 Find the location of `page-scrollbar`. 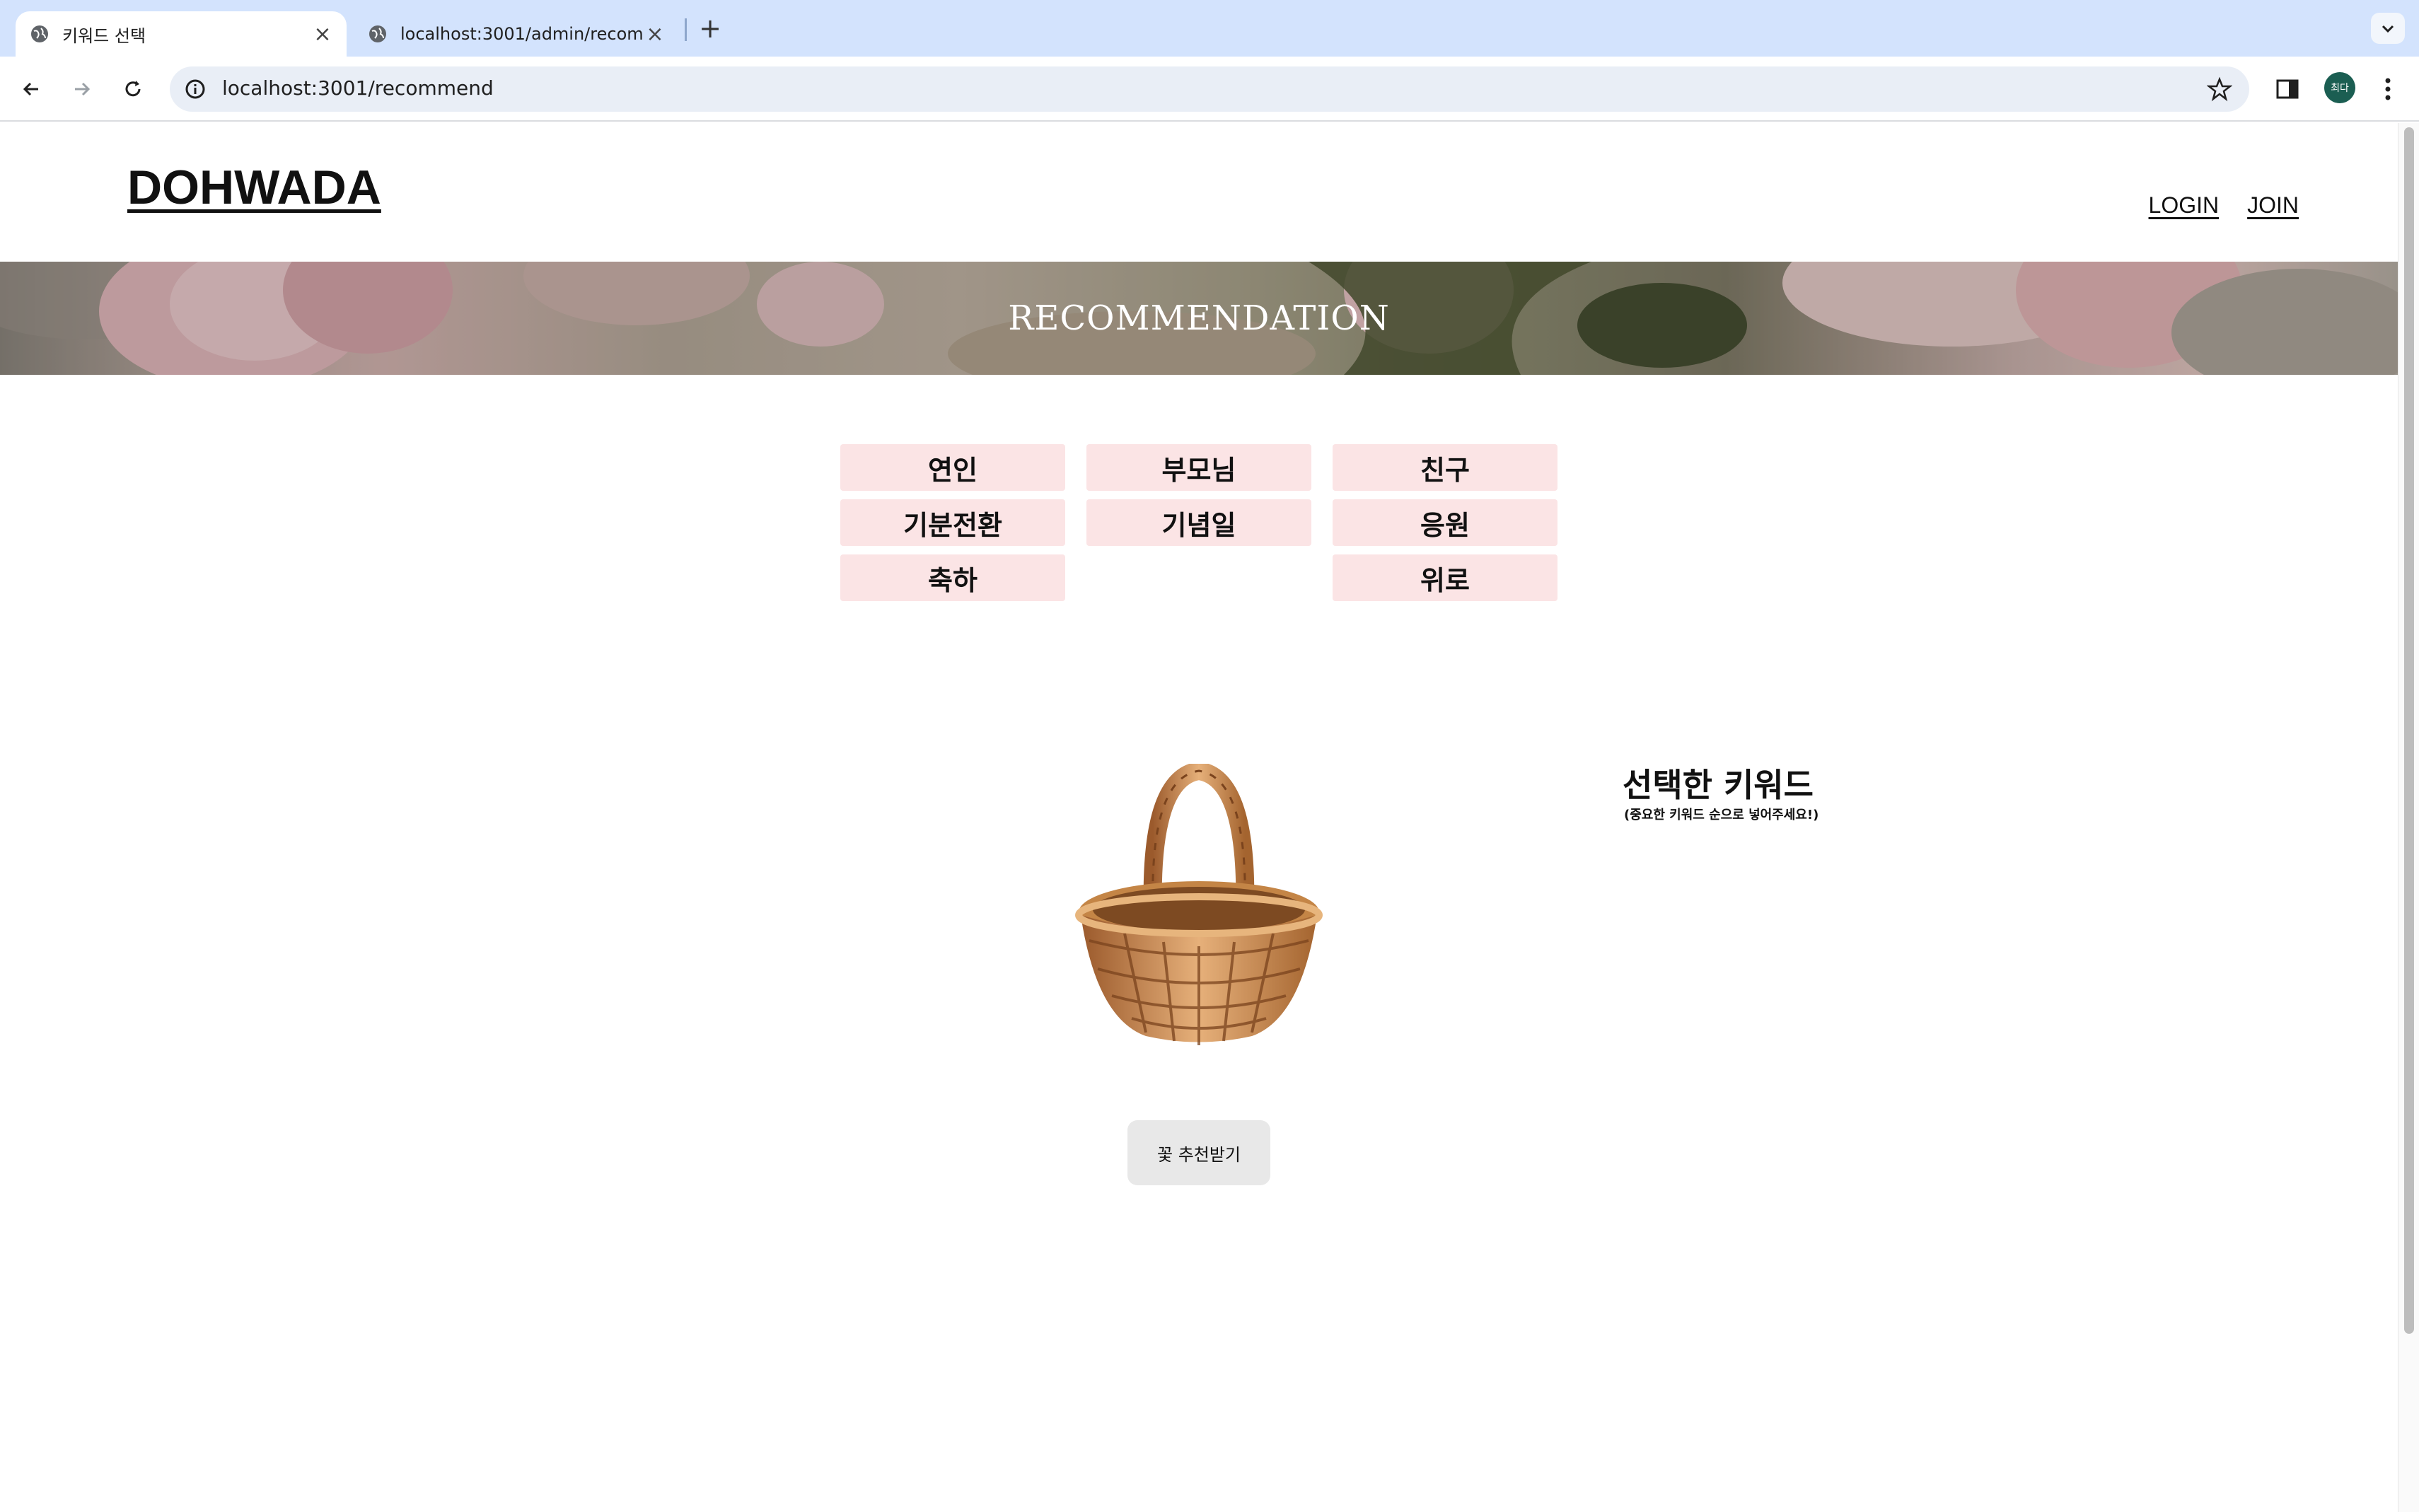

page-scrollbar is located at coordinates (2409, 817).